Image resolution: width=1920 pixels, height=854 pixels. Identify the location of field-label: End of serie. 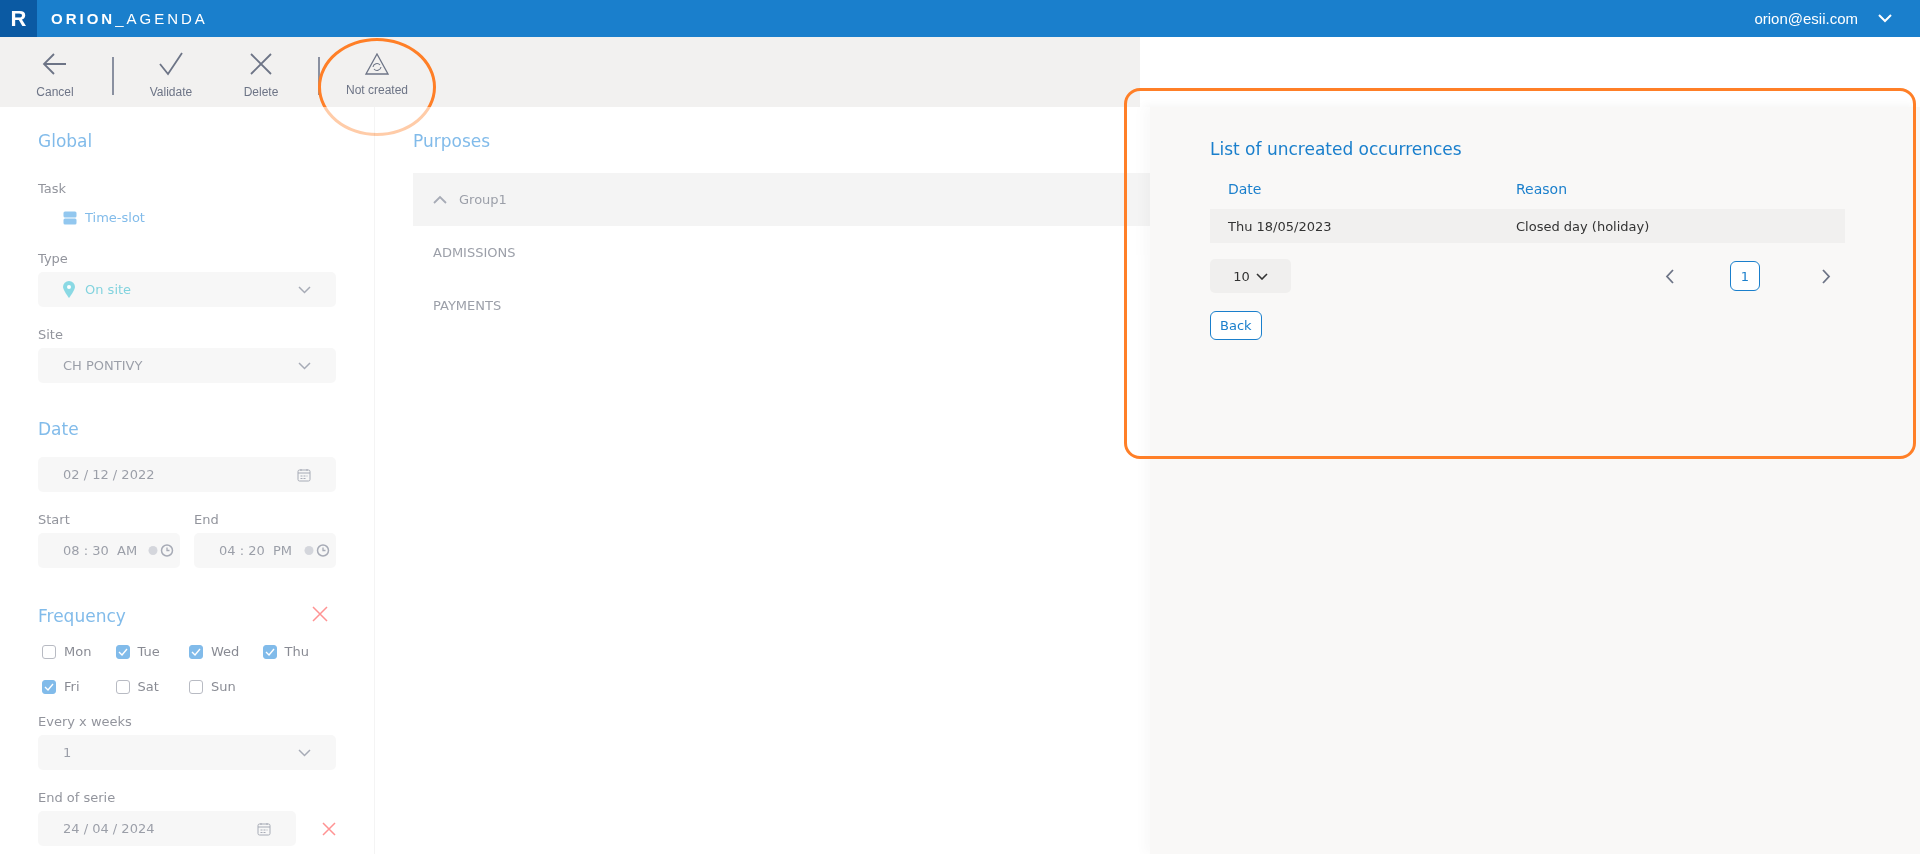
(77, 797).